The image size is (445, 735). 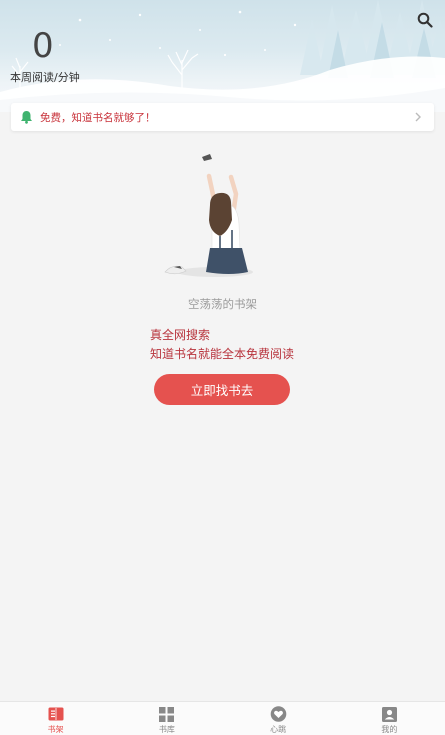 I want to click on tab-profile-label: 我的, so click(x=389, y=729).